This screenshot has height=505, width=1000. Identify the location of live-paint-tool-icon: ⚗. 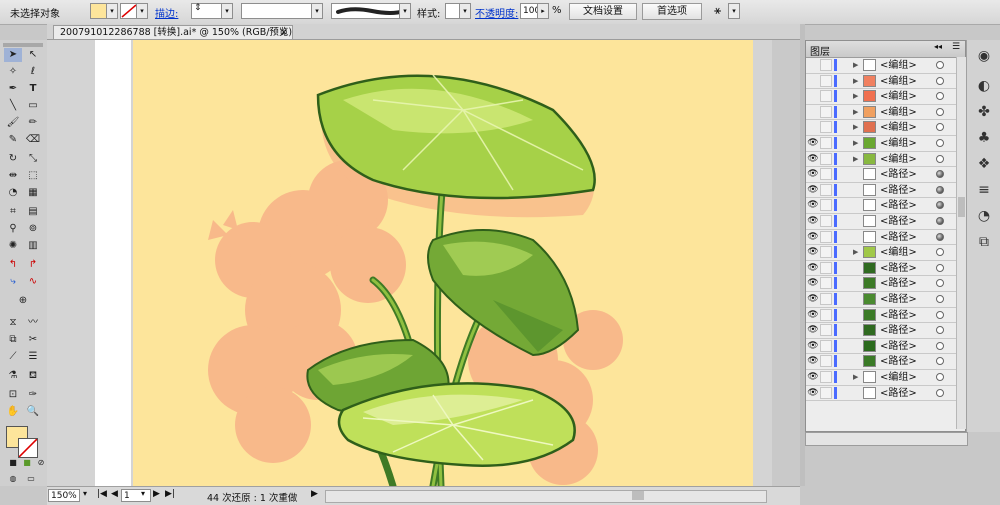
(13, 376).